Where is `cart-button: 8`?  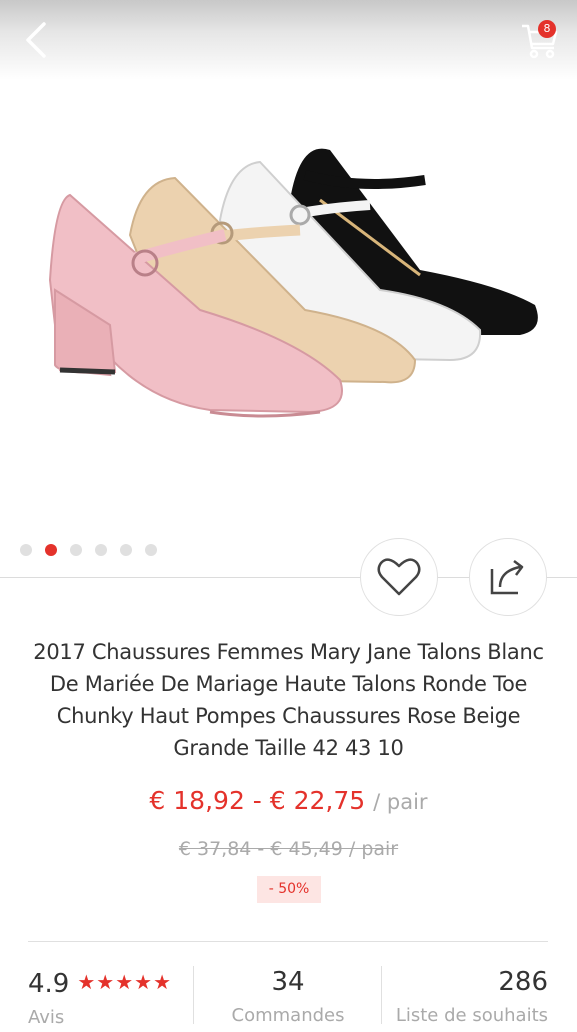 cart-button: 8 is located at coordinates (540, 40).